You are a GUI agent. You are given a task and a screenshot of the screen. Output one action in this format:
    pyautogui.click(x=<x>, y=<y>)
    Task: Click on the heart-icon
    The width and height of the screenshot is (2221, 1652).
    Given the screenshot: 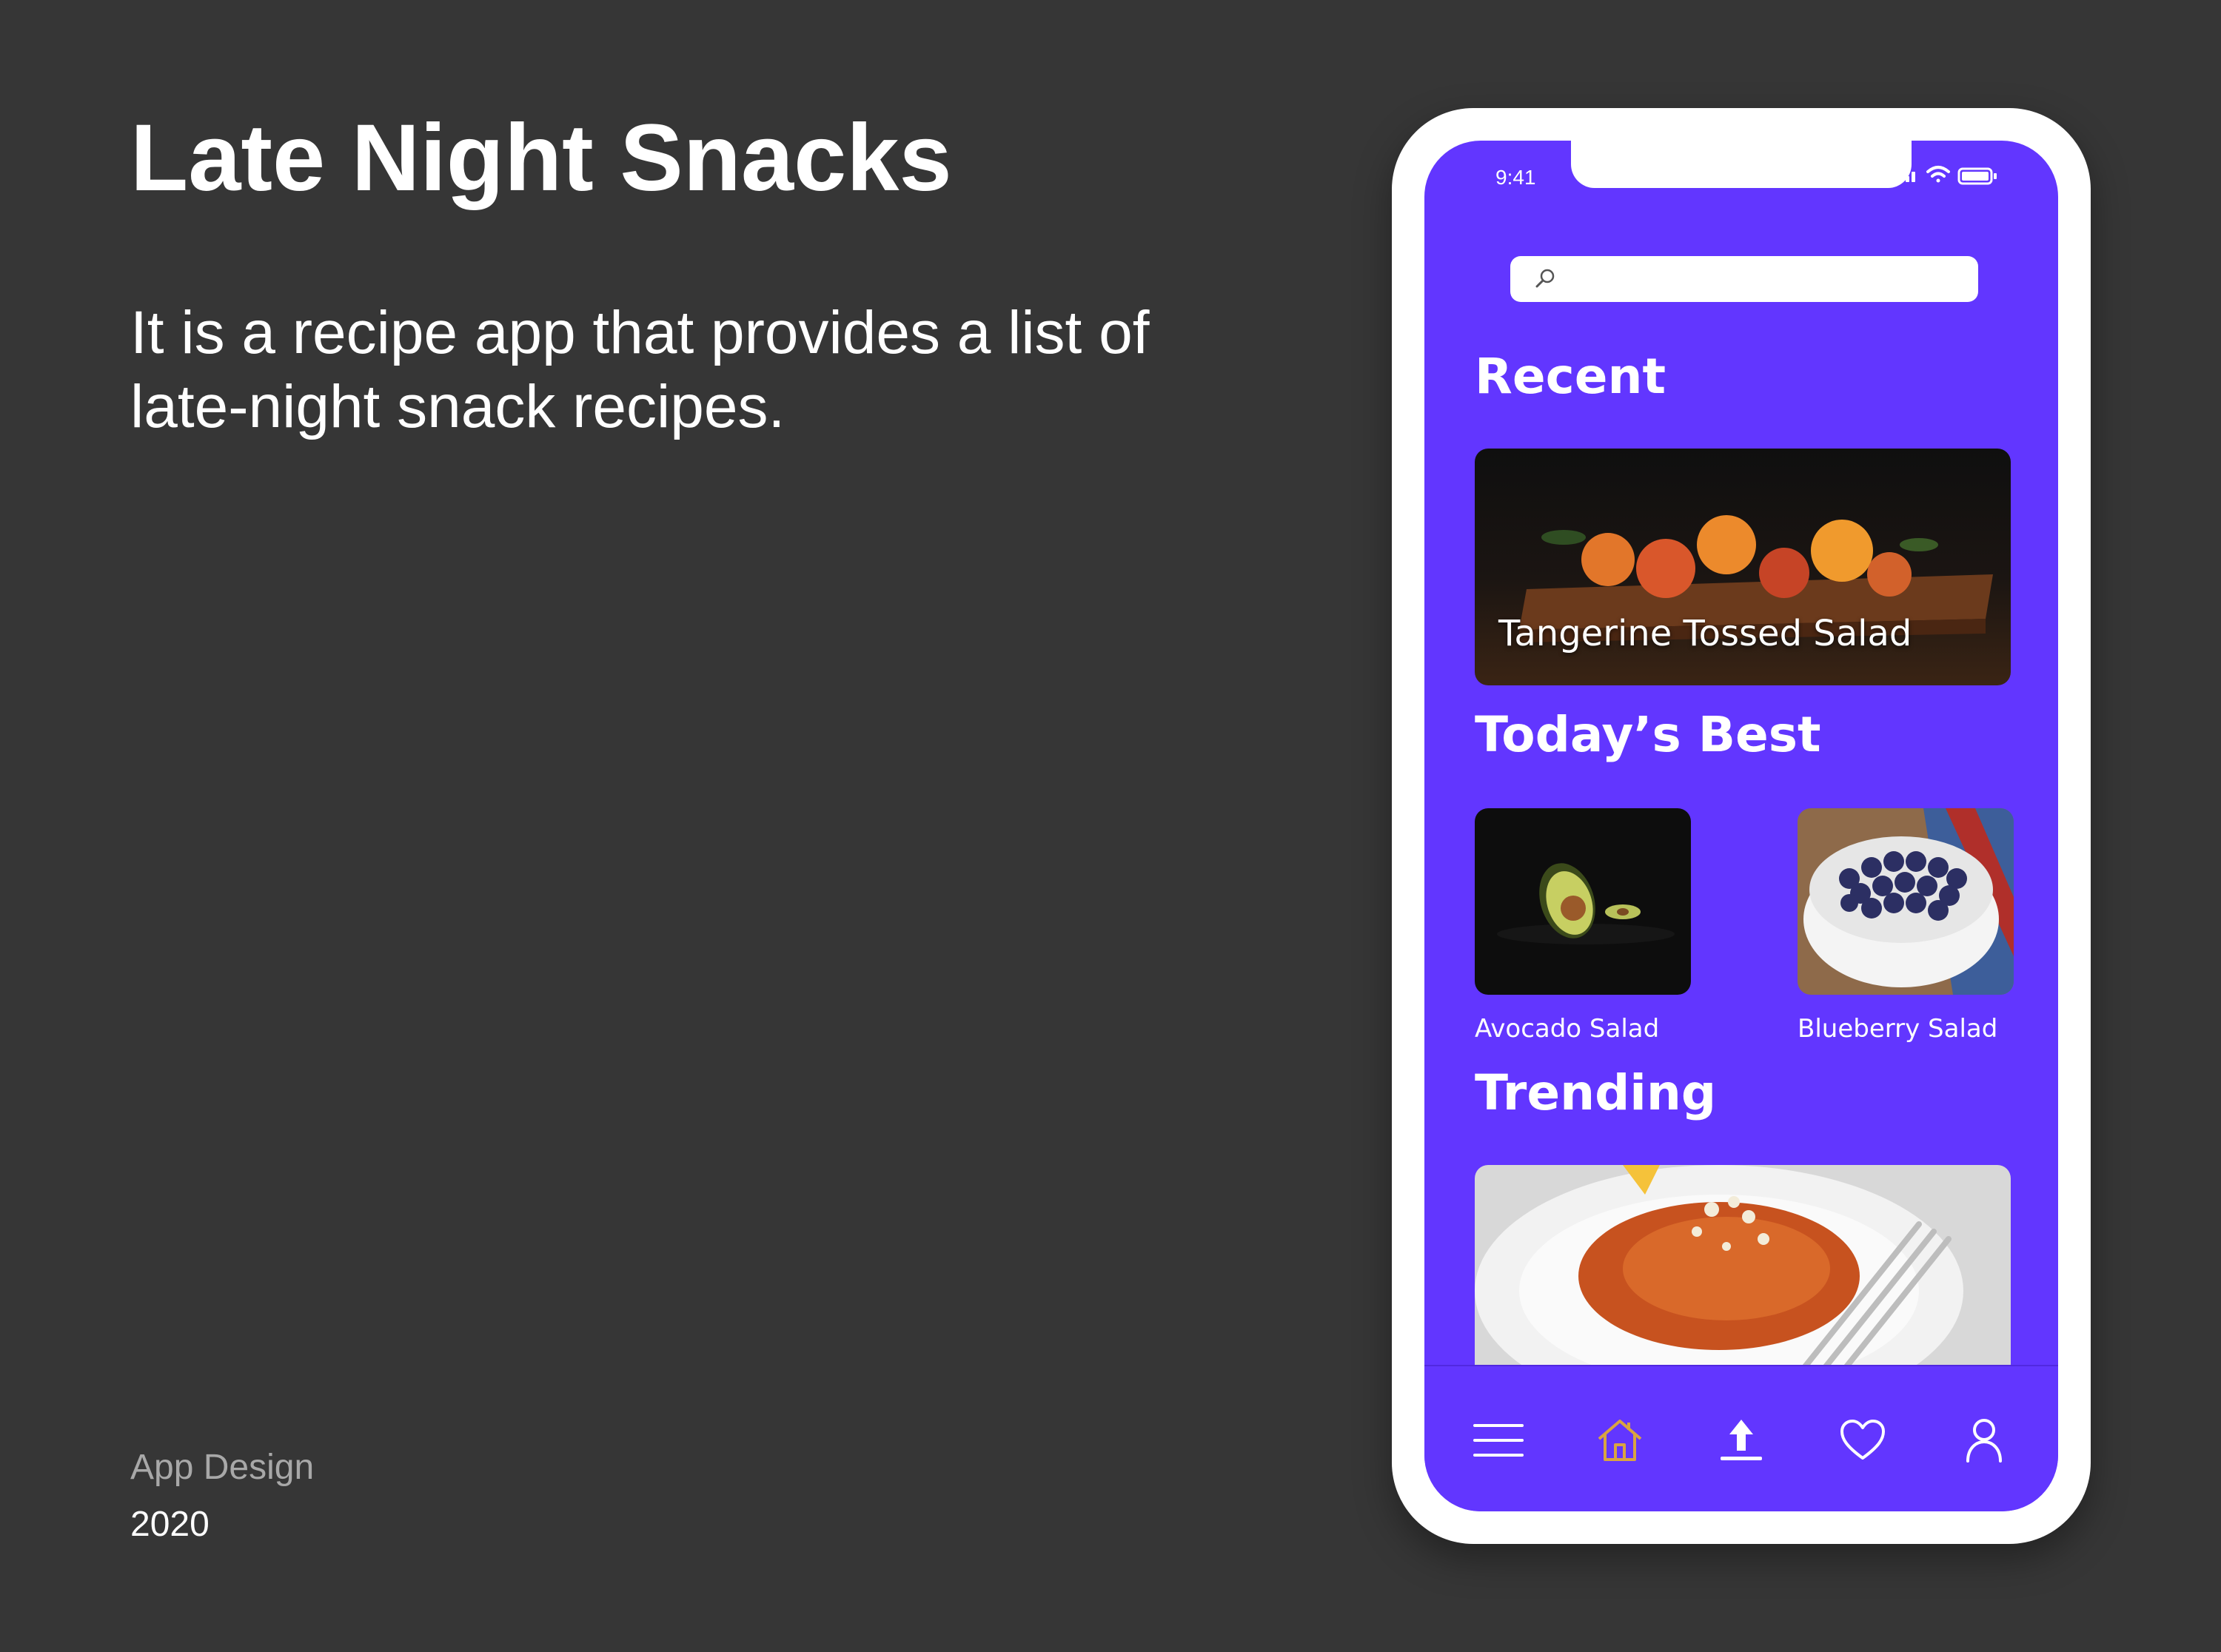 What is the action you would take?
    pyautogui.click(x=1862, y=1440)
    